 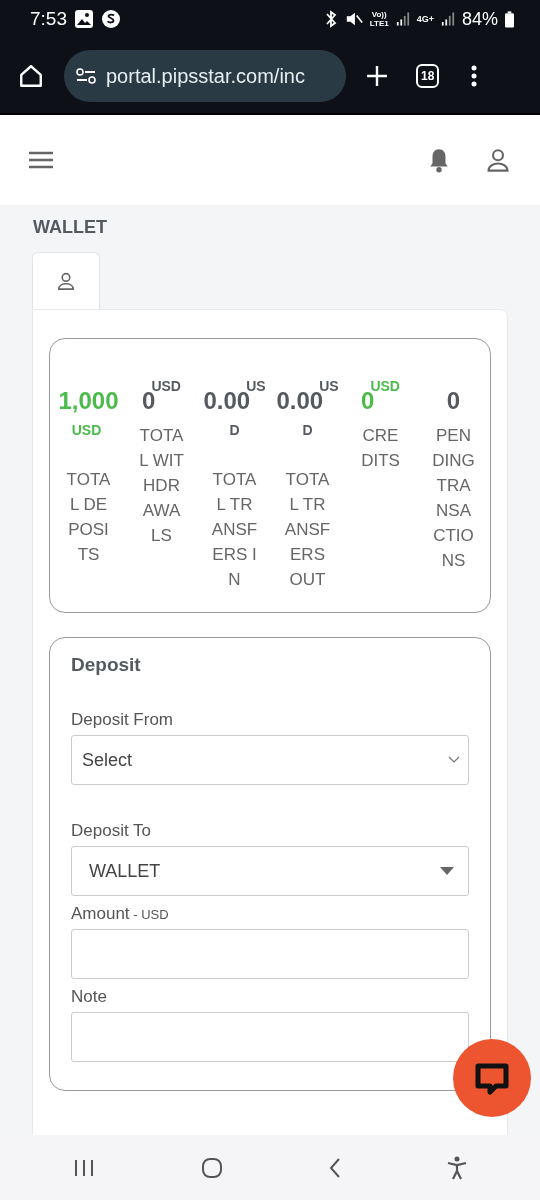 I want to click on network-label: Vo)) LTE1, so click(x=379, y=19).